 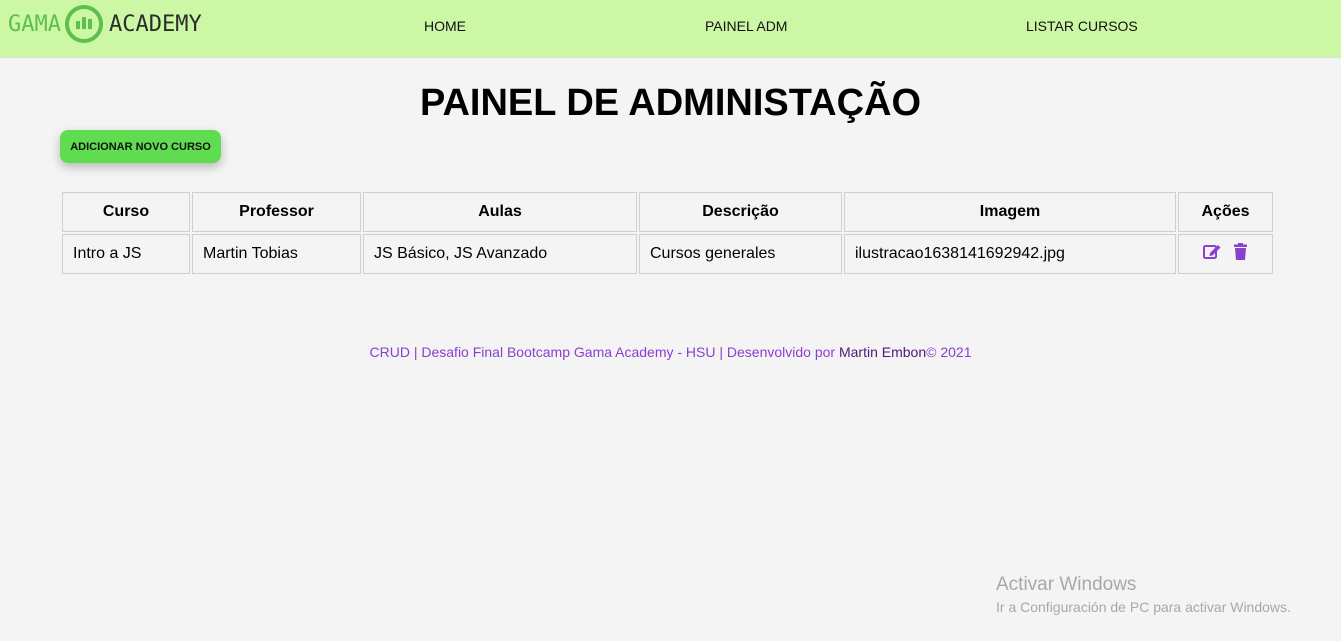 I want to click on nav-link-listar-cursos: LISTAR CURSOS, so click(x=1082, y=26).